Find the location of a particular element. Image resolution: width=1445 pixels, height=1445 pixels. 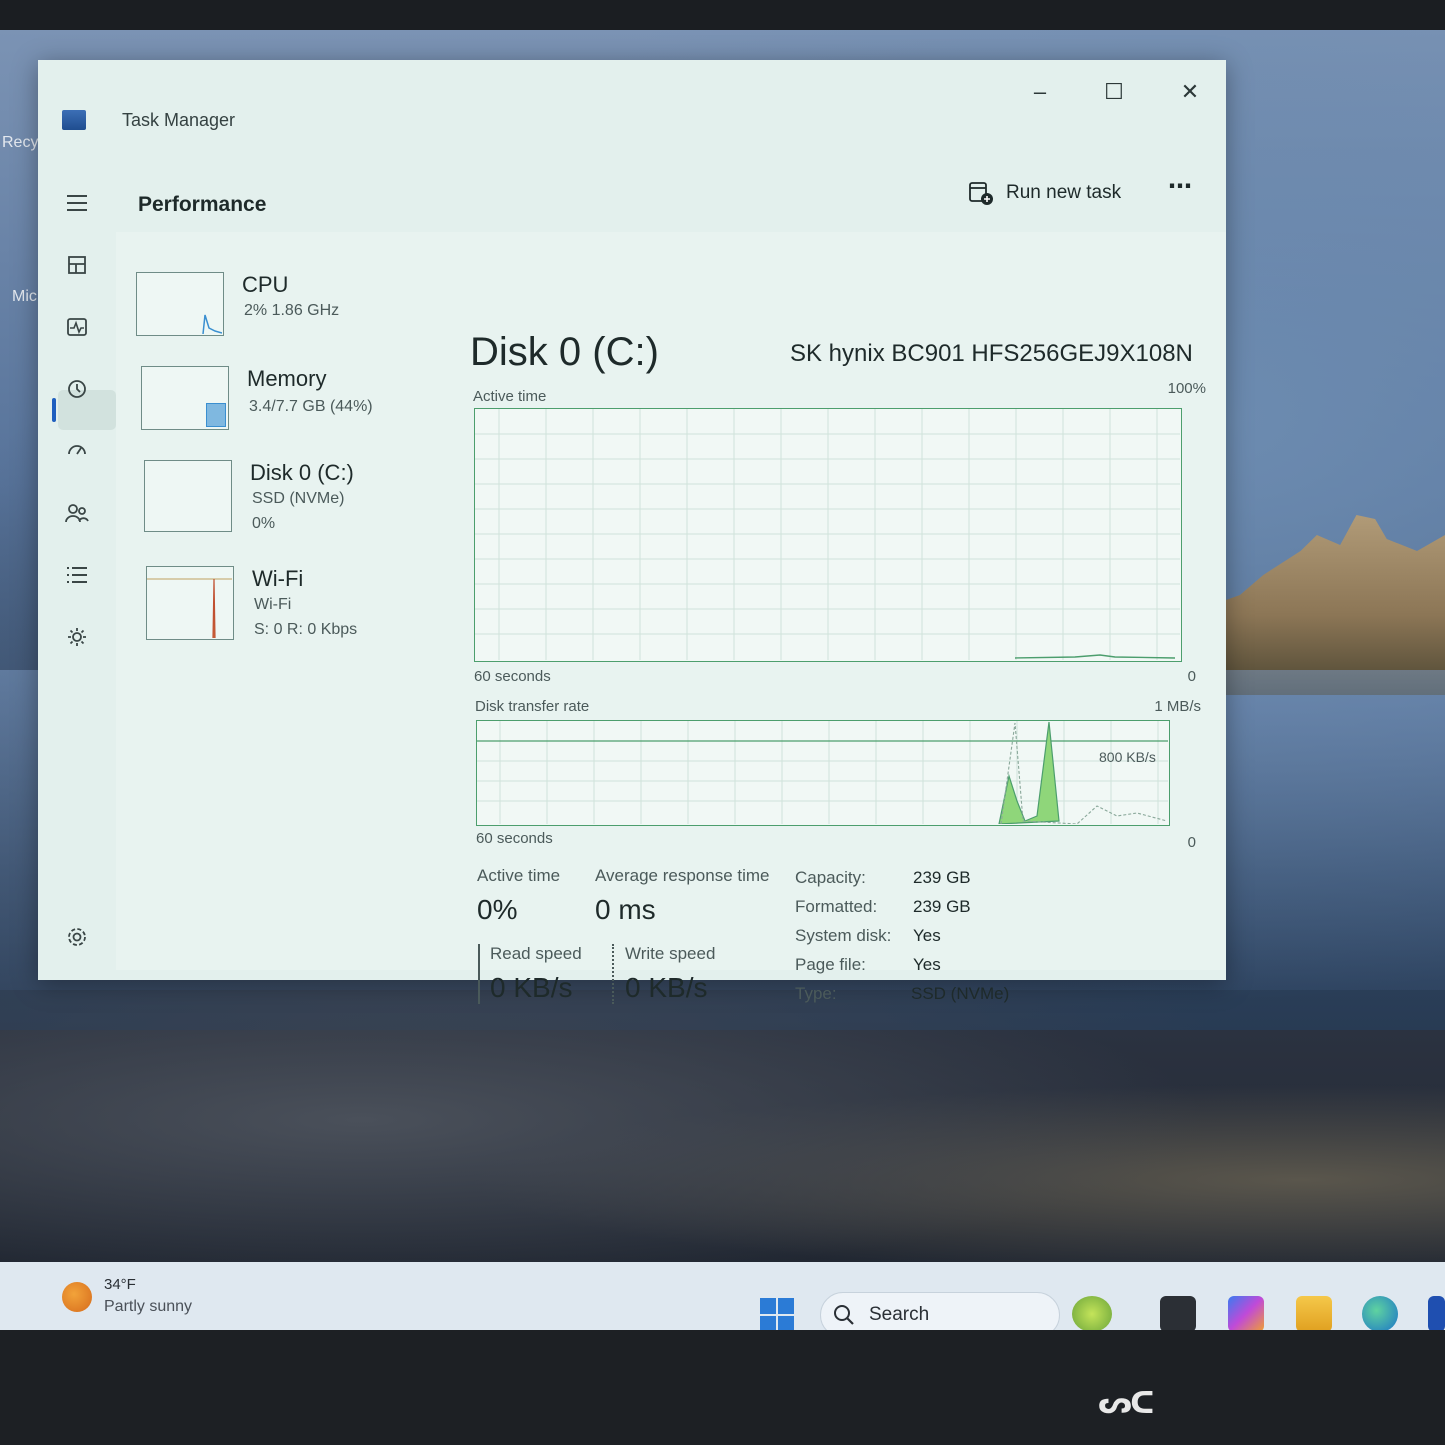

wifi-thumbnail-graph is located at coordinates (190, 603).